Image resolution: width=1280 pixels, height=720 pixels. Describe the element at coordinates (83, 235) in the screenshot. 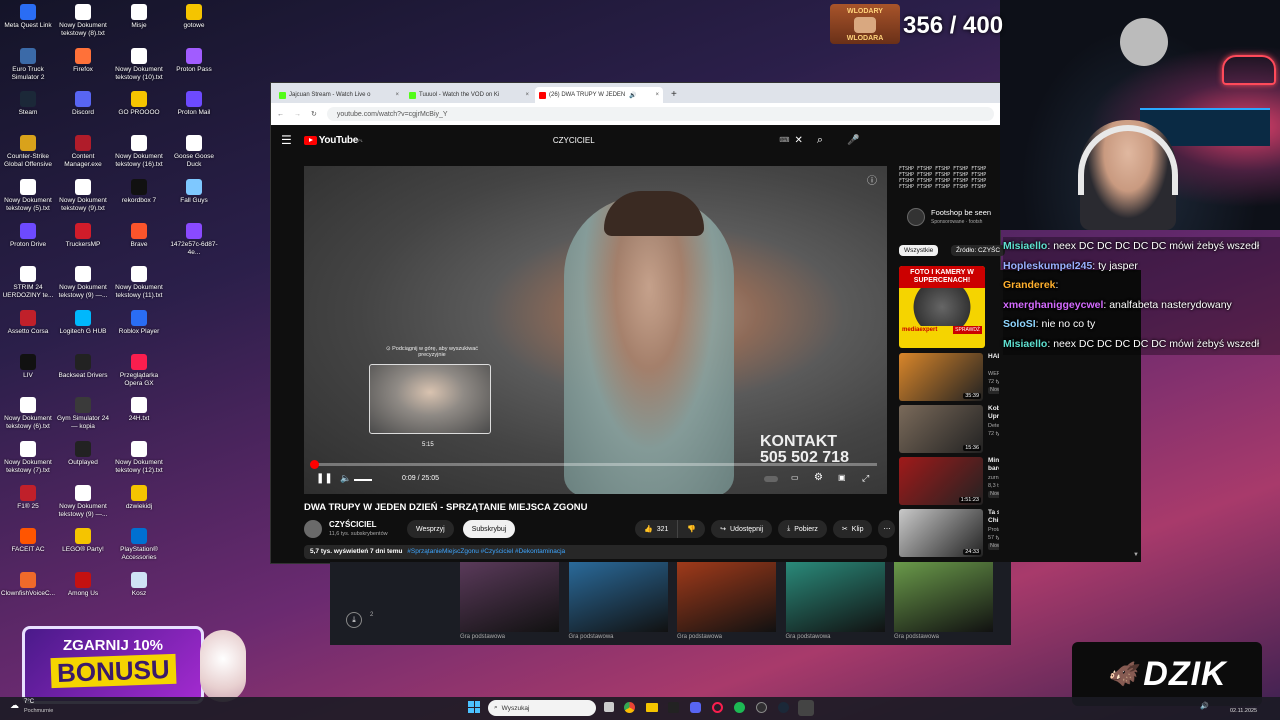

I see `desktop-icon: TruckersMP` at that location.